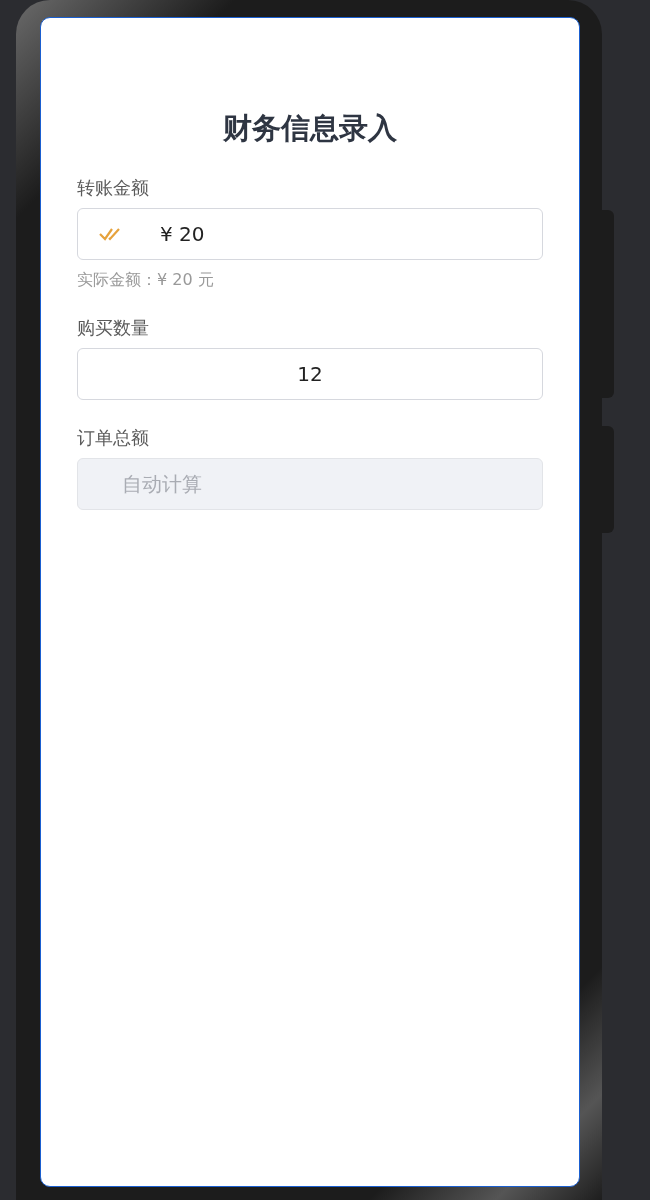 This screenshot has width=650, height=1200. Describe the element at coordinates (113, 328) in the screenshot. I see `field-label: 购买数量` at that location.